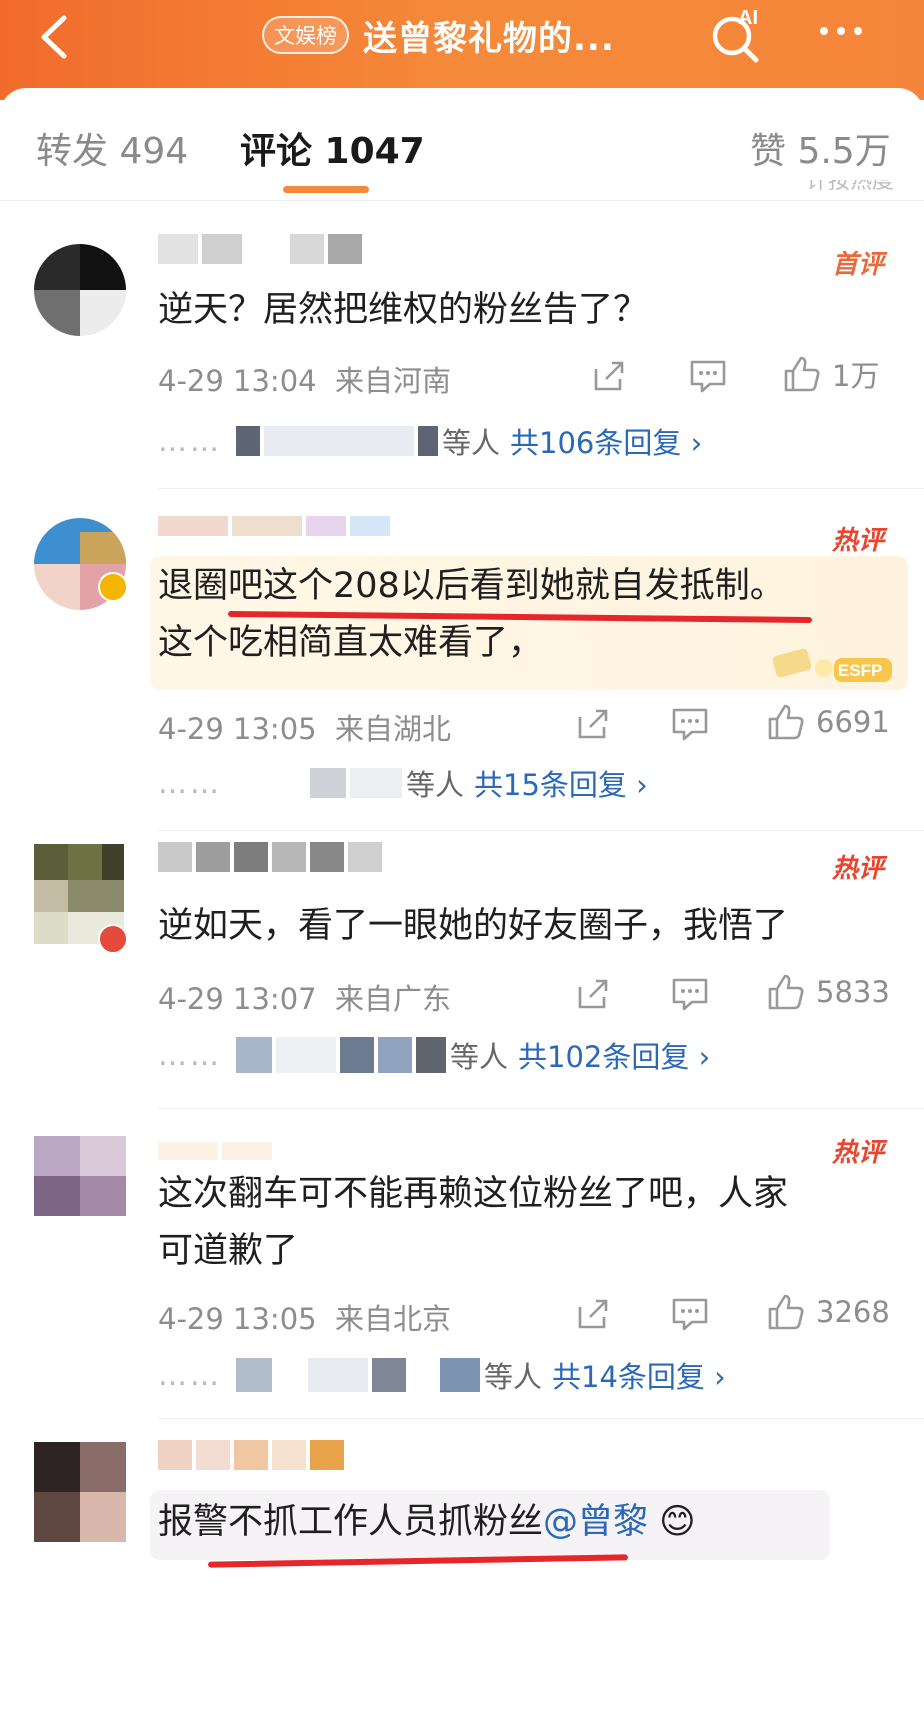  I want to click on comment-text-line: 可道歉了, so click(228, 1251).